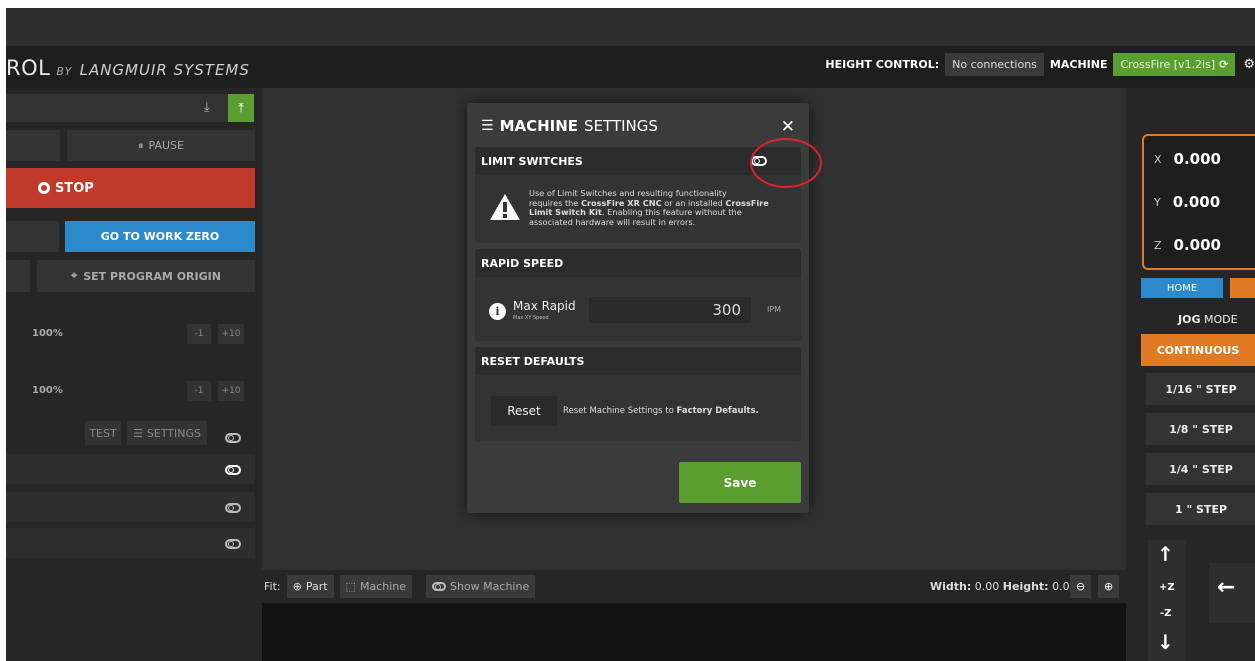 The height and width of the screenshot is (661, 1255). What do you see at coordinates (621, 202) in the screenshot?
I see `warning-2b: CrossFire XR CNC` at bounding box center [621, 202].